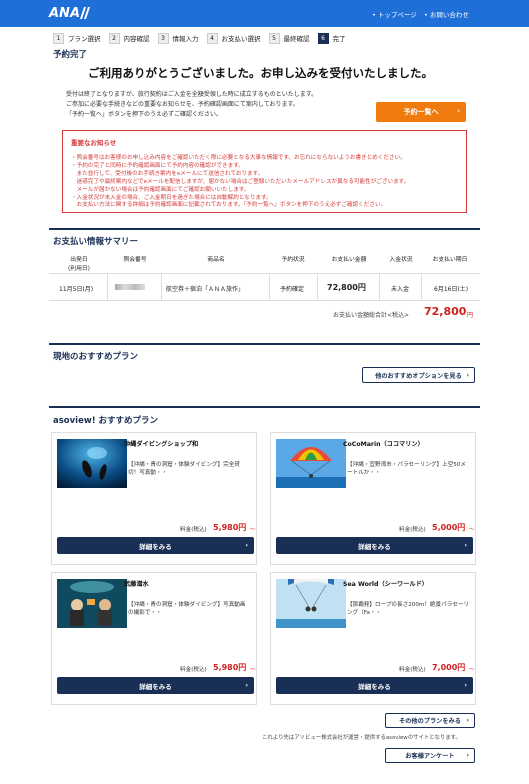 This screenshot has width=529, height=784. Describe the element at coordinates (430, 755) in the screenshot. I see `survey-button: お客様アンケート ›` at that location.